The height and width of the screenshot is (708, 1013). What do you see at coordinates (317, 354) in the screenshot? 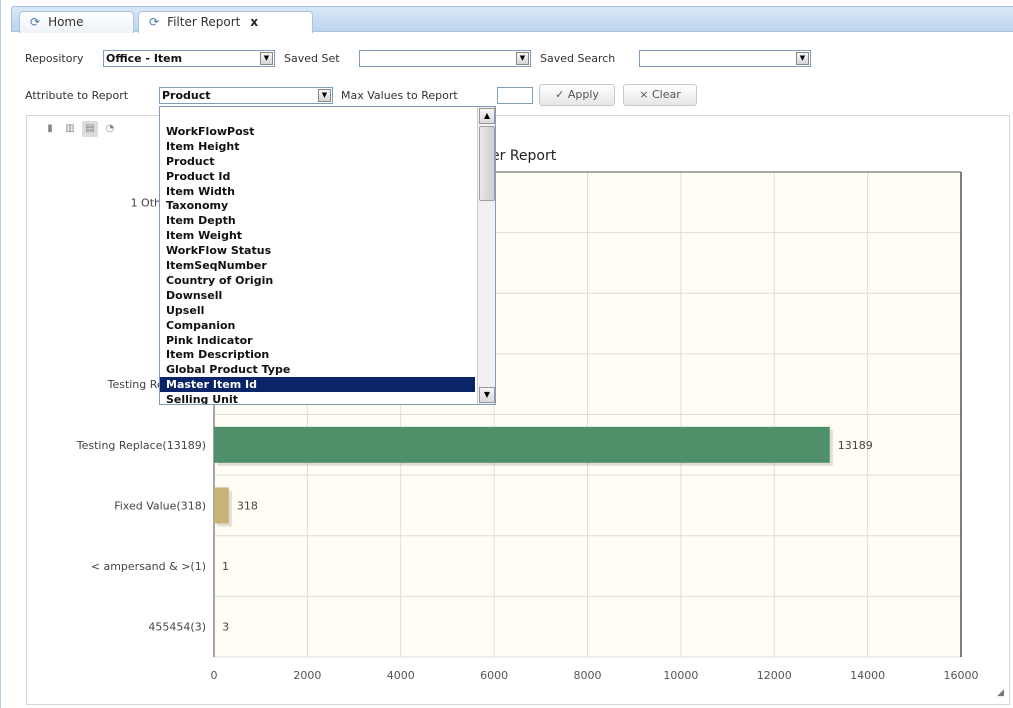
I see `dropdown-option: Item Description` at bounding box center [317, 354].